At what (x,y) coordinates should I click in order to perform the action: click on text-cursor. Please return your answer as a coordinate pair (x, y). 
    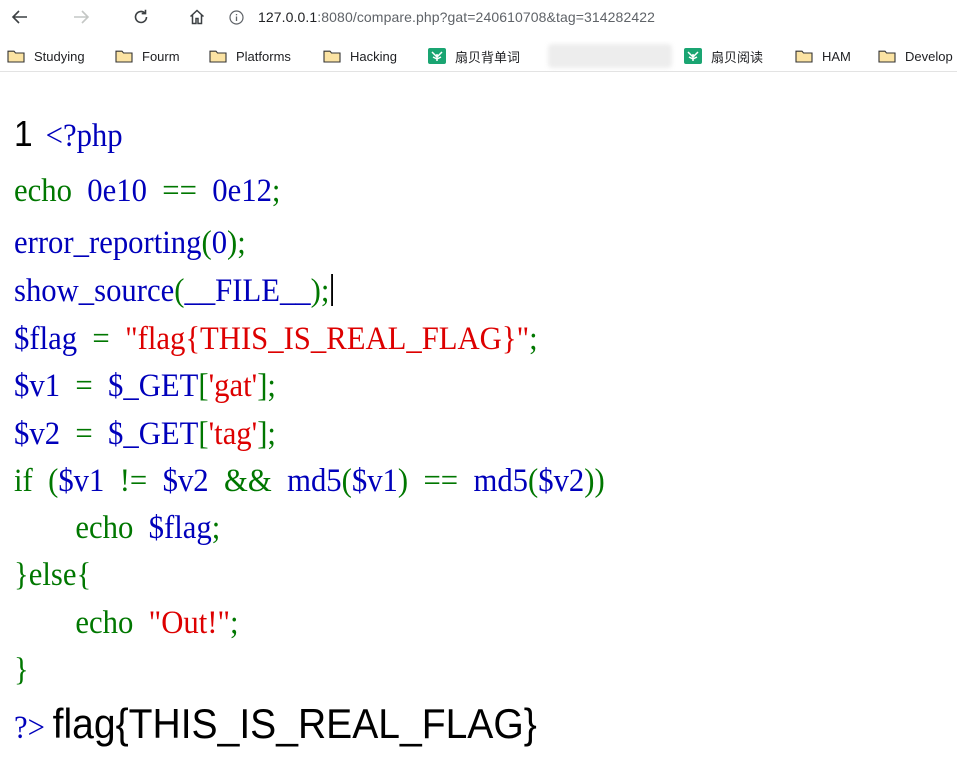
    Looking at the image, I should click on (332, 290).